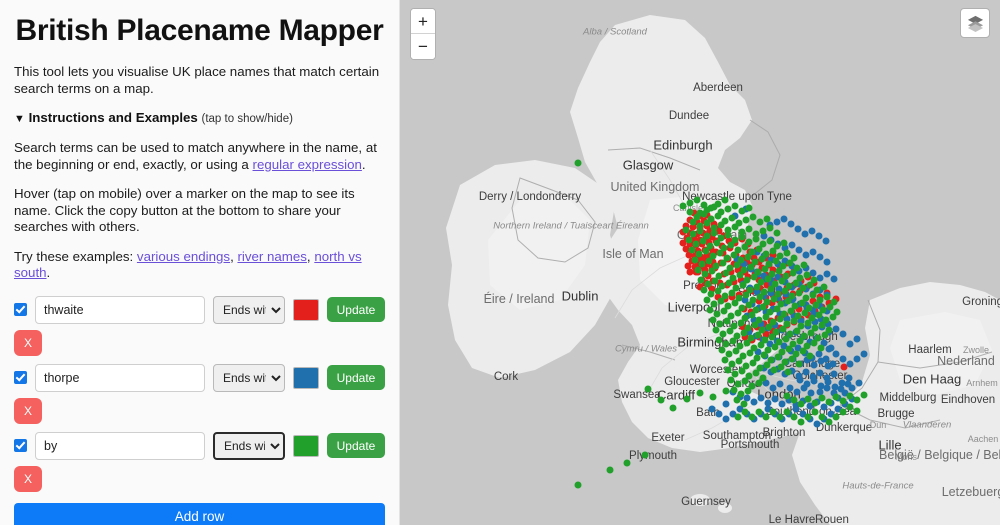  What do you see at coordinates (423, 46) in the screenshot?
I see `zoom-out-button: −` at bounding box center [423, 46].